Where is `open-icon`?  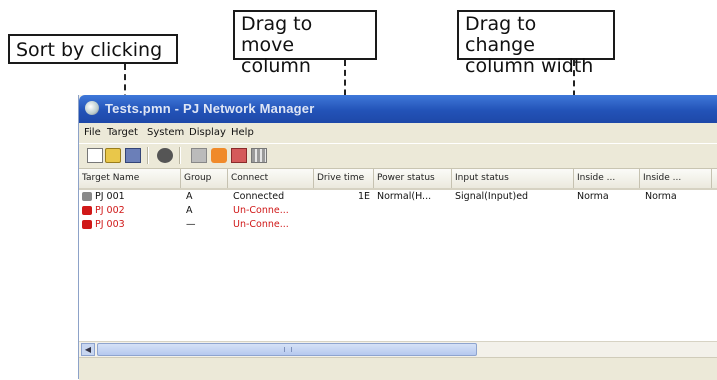 open-icon is located at coordinates (113, 155).